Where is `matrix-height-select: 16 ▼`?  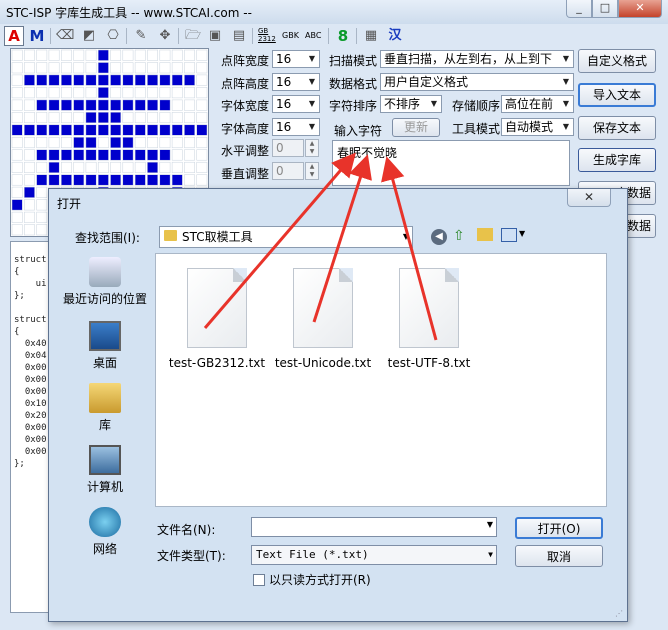 matrix-height-select: 16 ▼ is located at coordinates (296, 82).